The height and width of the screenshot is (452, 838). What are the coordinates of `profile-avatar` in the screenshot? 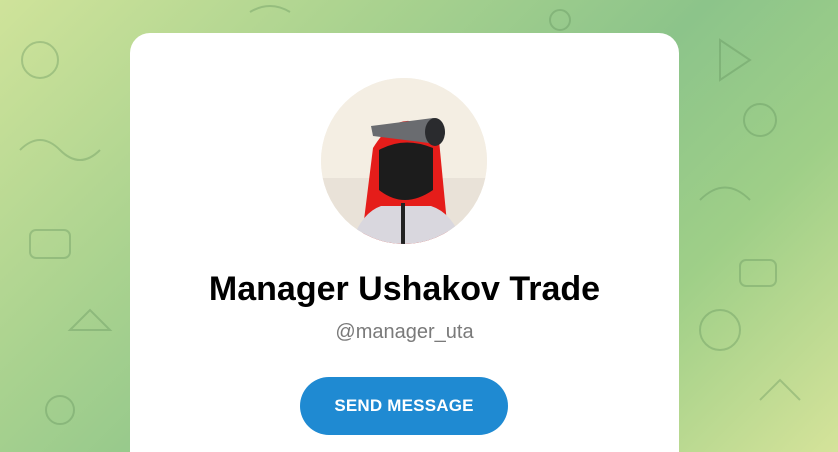 It's located at (404, 161).